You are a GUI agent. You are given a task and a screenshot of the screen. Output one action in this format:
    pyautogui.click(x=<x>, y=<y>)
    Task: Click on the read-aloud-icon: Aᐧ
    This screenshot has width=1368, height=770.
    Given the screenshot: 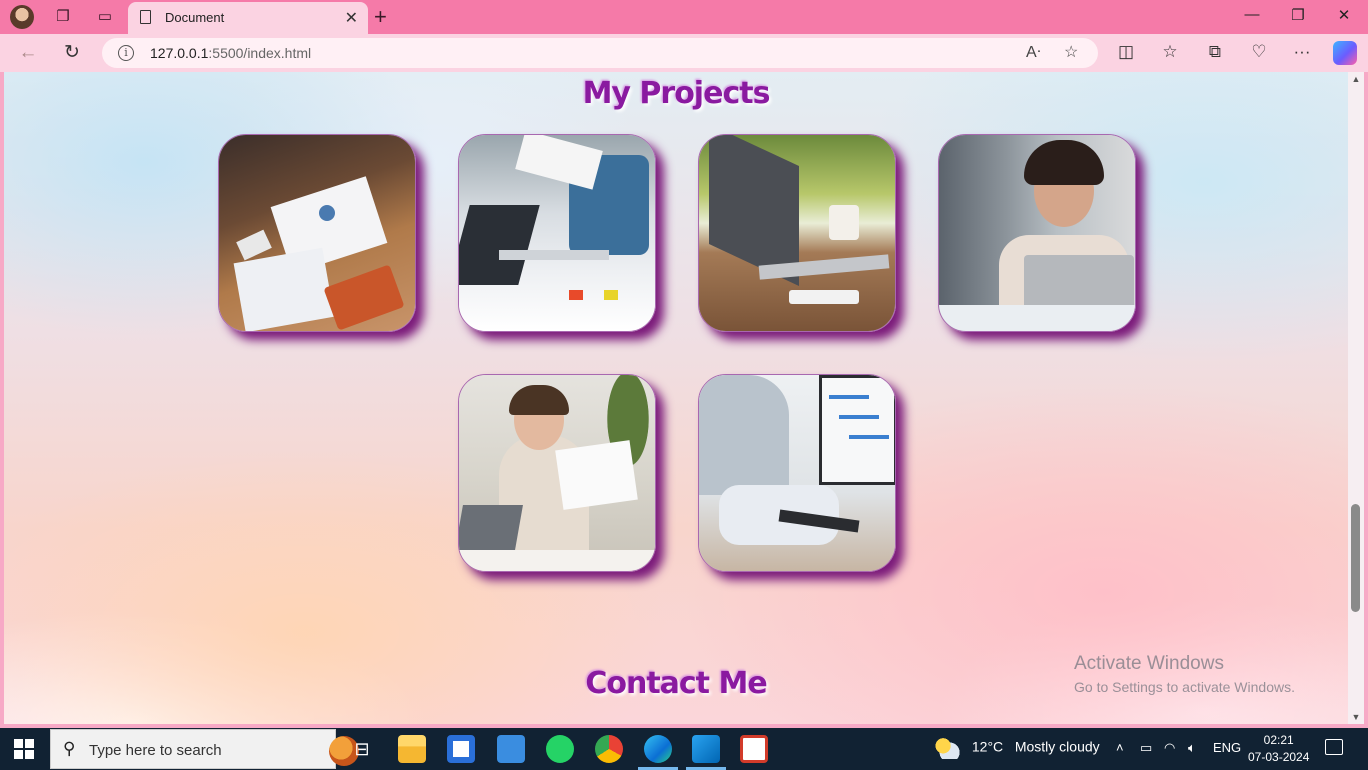 What is the action you would take?
    pyautogui.click(x=1033, y=52)
    